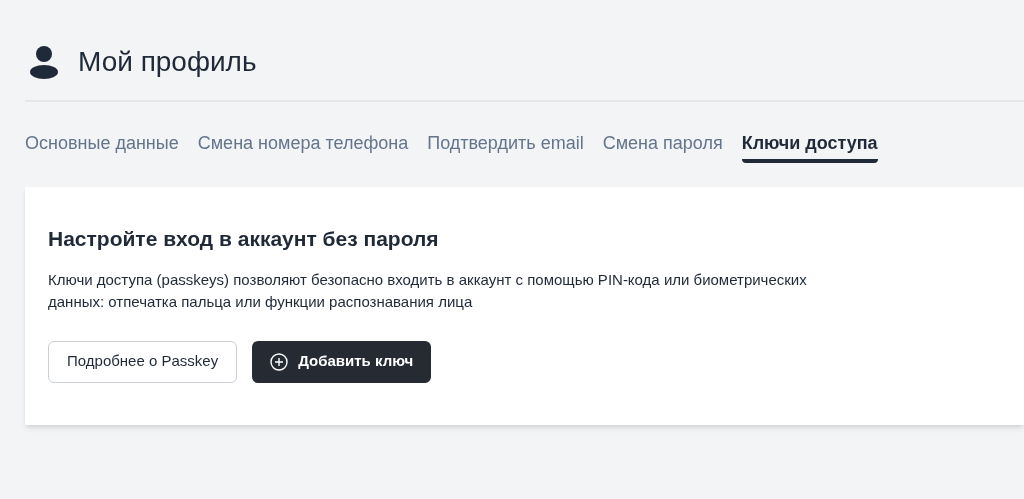 The height and width of the screenshot is (499, 1024). I want to click on tab: Смена пароля, so click(662, 145).